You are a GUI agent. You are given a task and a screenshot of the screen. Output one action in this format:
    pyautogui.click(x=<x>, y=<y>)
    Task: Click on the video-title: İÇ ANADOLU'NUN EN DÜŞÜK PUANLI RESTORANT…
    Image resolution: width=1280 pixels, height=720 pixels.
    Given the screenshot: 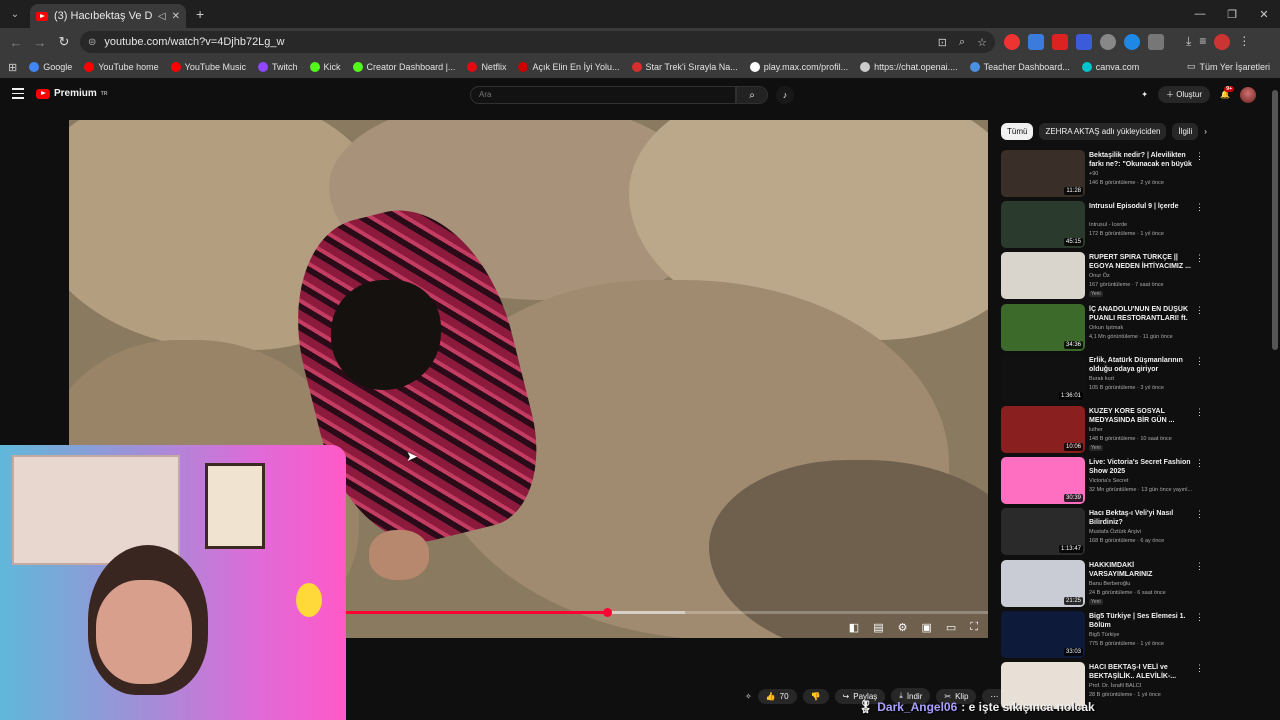 What is the action you would take?
    pyautogui.click(x=1142, y=314)
    